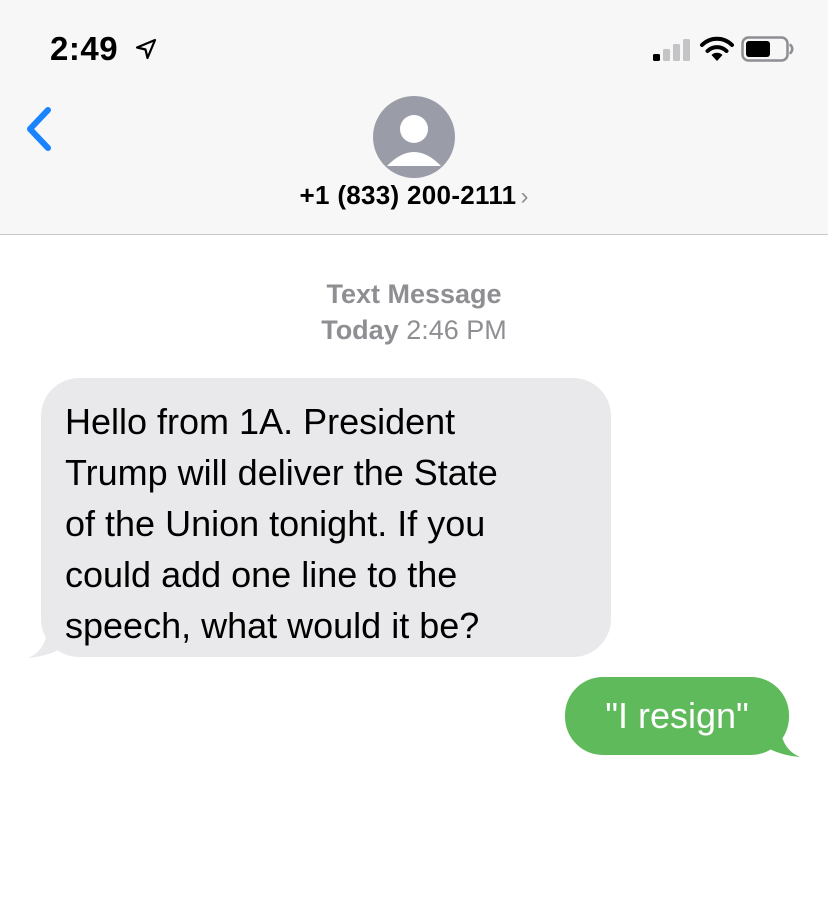 This screenshot has height=916, width=828. I want to click on chevron-left-icon, so click(39, 129).